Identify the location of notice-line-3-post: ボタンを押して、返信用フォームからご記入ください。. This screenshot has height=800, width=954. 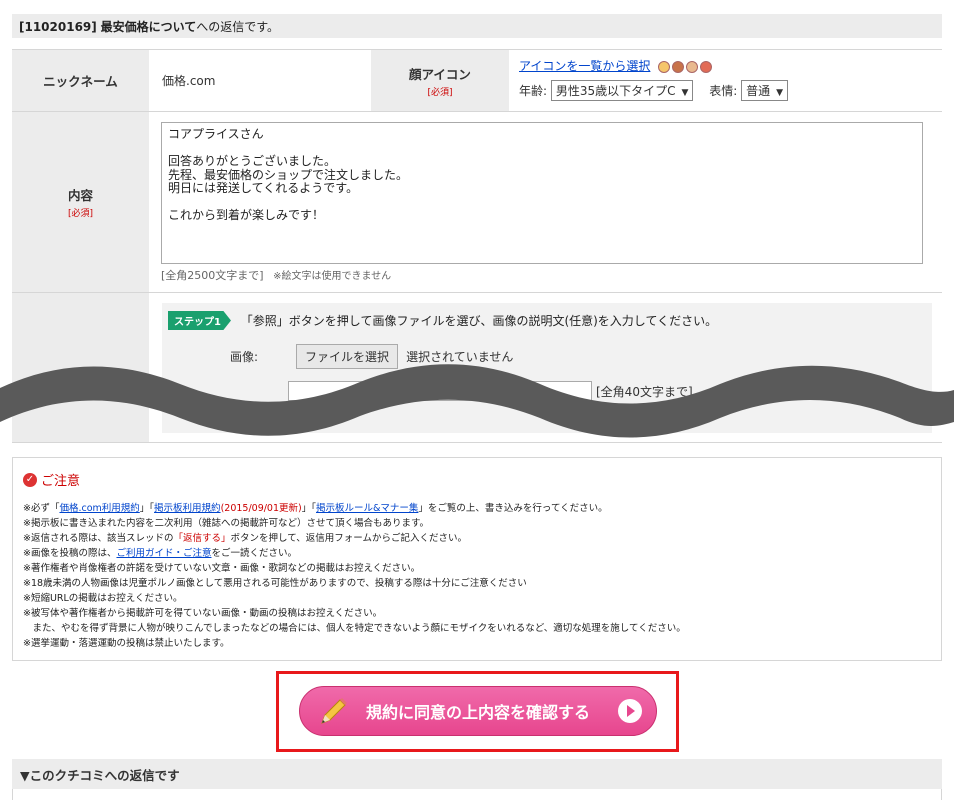
(348, 538).